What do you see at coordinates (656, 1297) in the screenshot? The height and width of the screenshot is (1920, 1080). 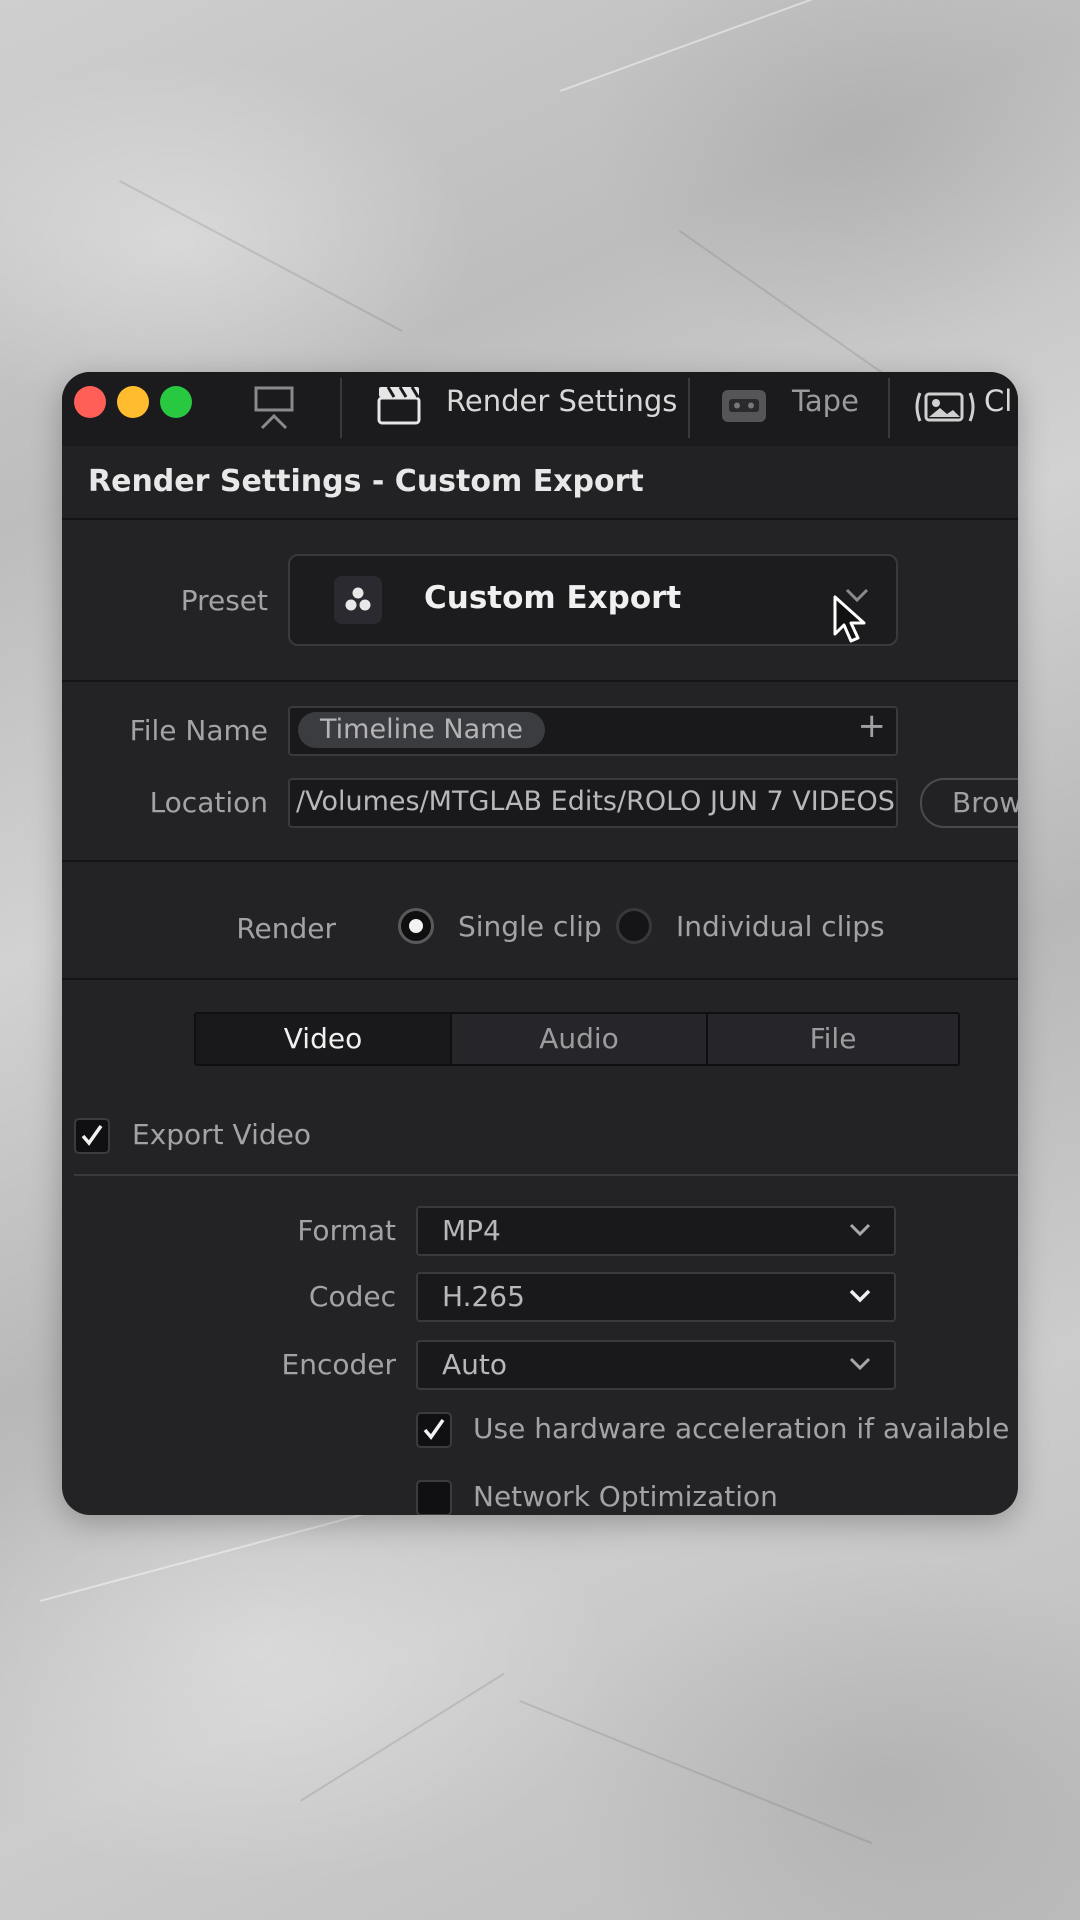 I see `codec-select: H.265` at bounding box center [656, 1297].